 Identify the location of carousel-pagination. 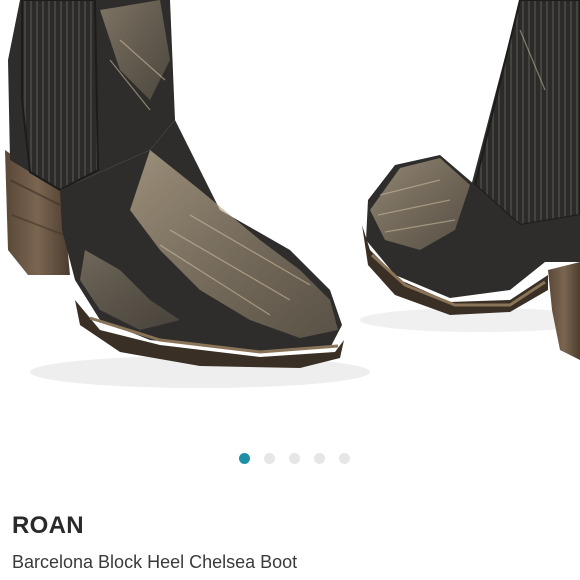
(290, 459).